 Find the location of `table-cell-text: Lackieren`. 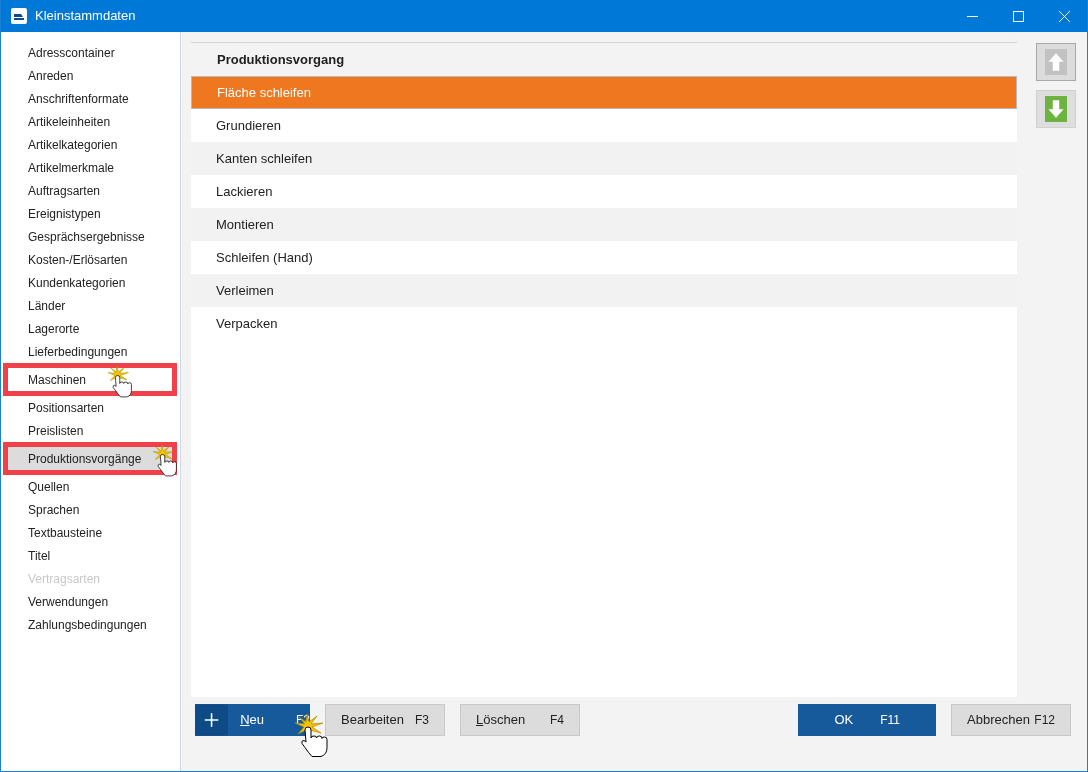

table-cell-text: Lackieren is located at coordinates (244, 191).